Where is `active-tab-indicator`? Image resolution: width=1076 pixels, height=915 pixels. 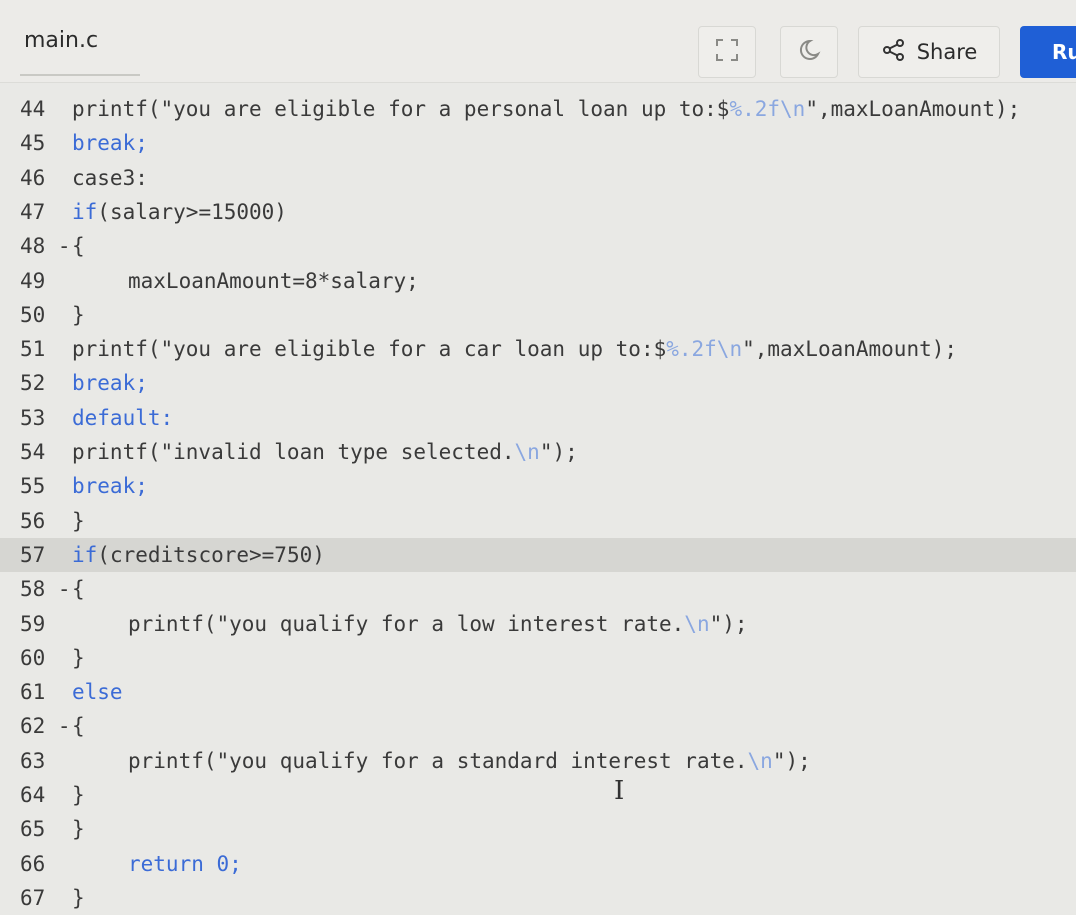 active-tab-indicator is located at coordinates (80, 75).